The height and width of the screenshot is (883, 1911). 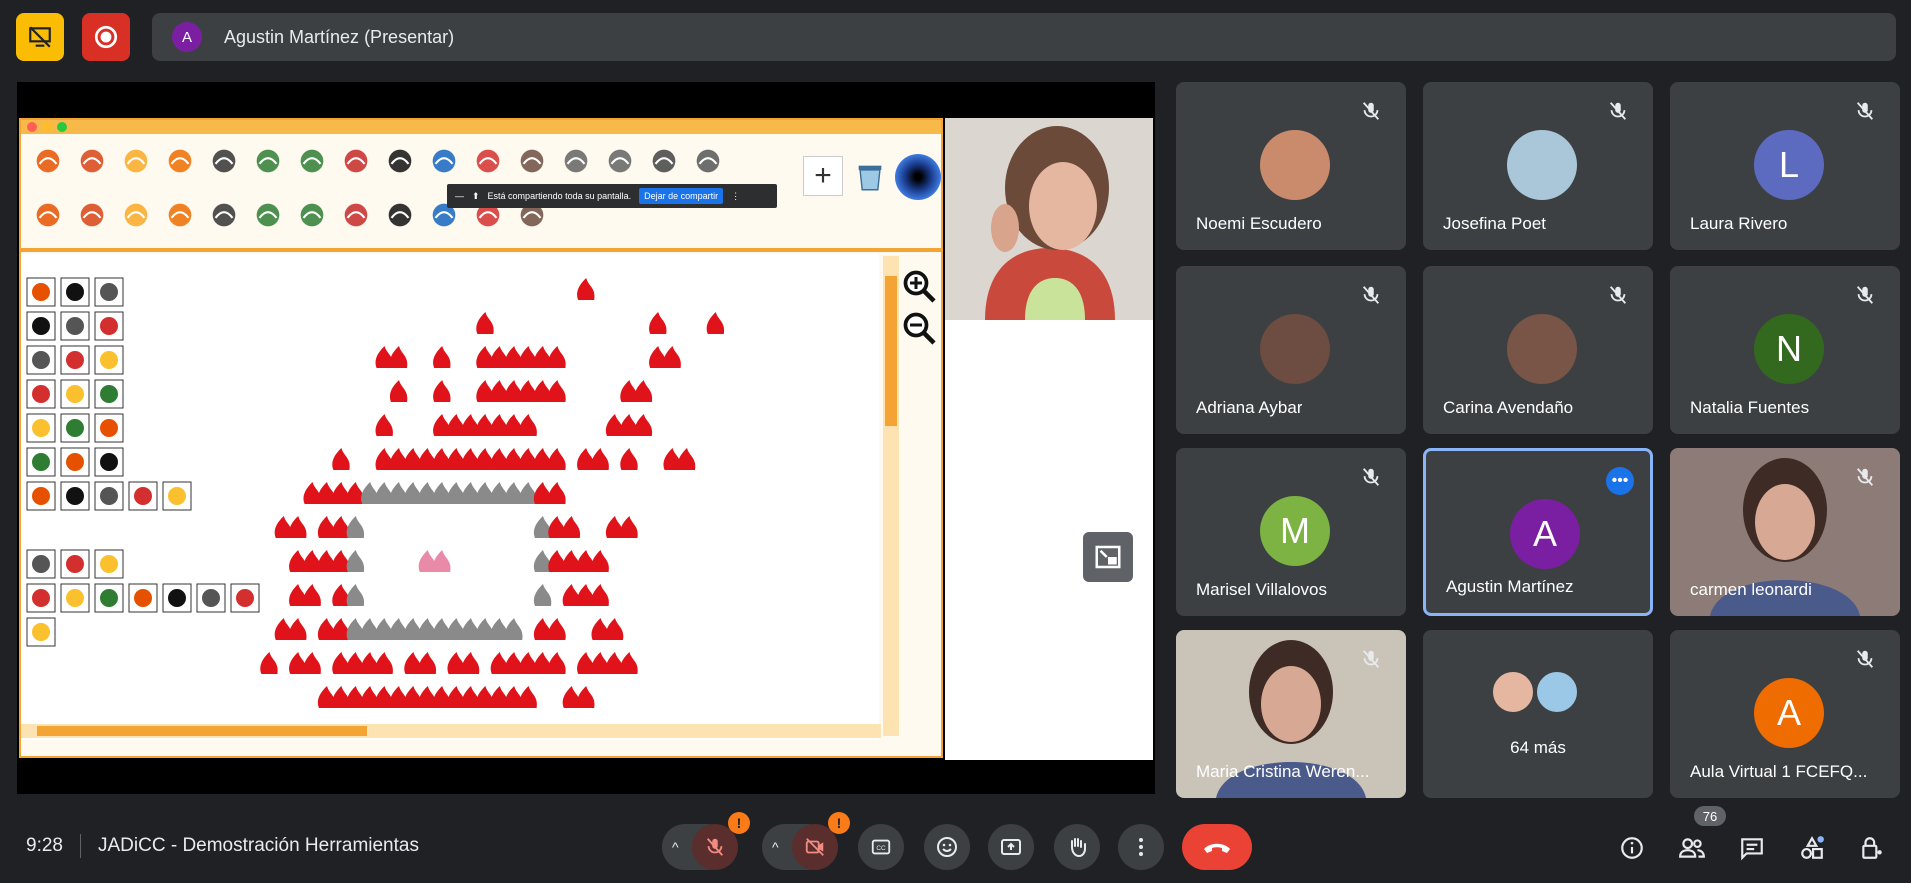 I want to click on meeting-info-button, so click(x=1632, y=848).